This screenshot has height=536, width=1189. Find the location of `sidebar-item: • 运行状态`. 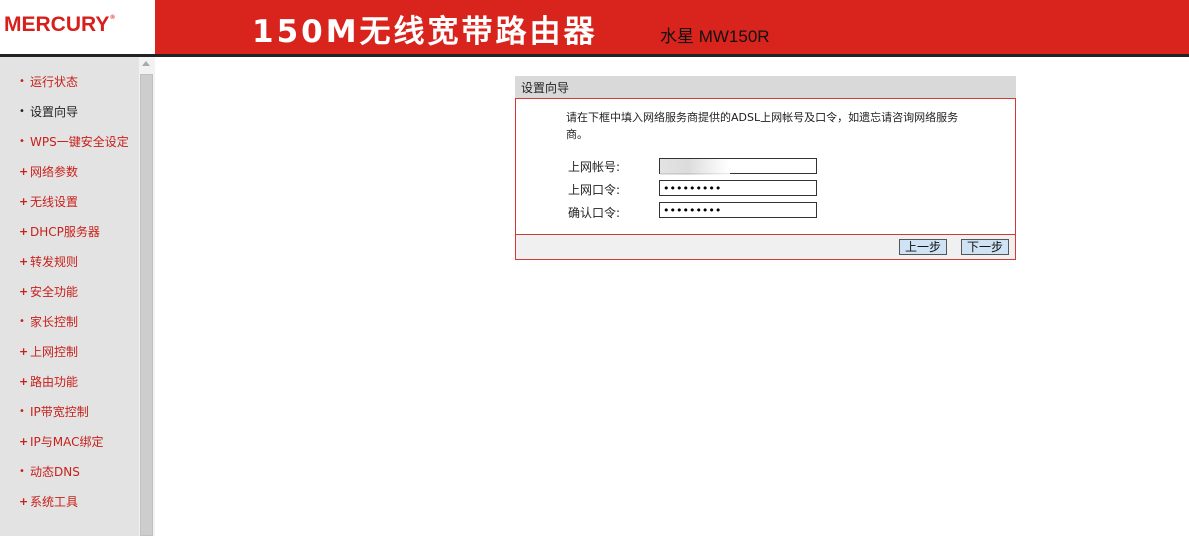

sidebar-item: • 运行状态 is located at coordinates (64, 82).